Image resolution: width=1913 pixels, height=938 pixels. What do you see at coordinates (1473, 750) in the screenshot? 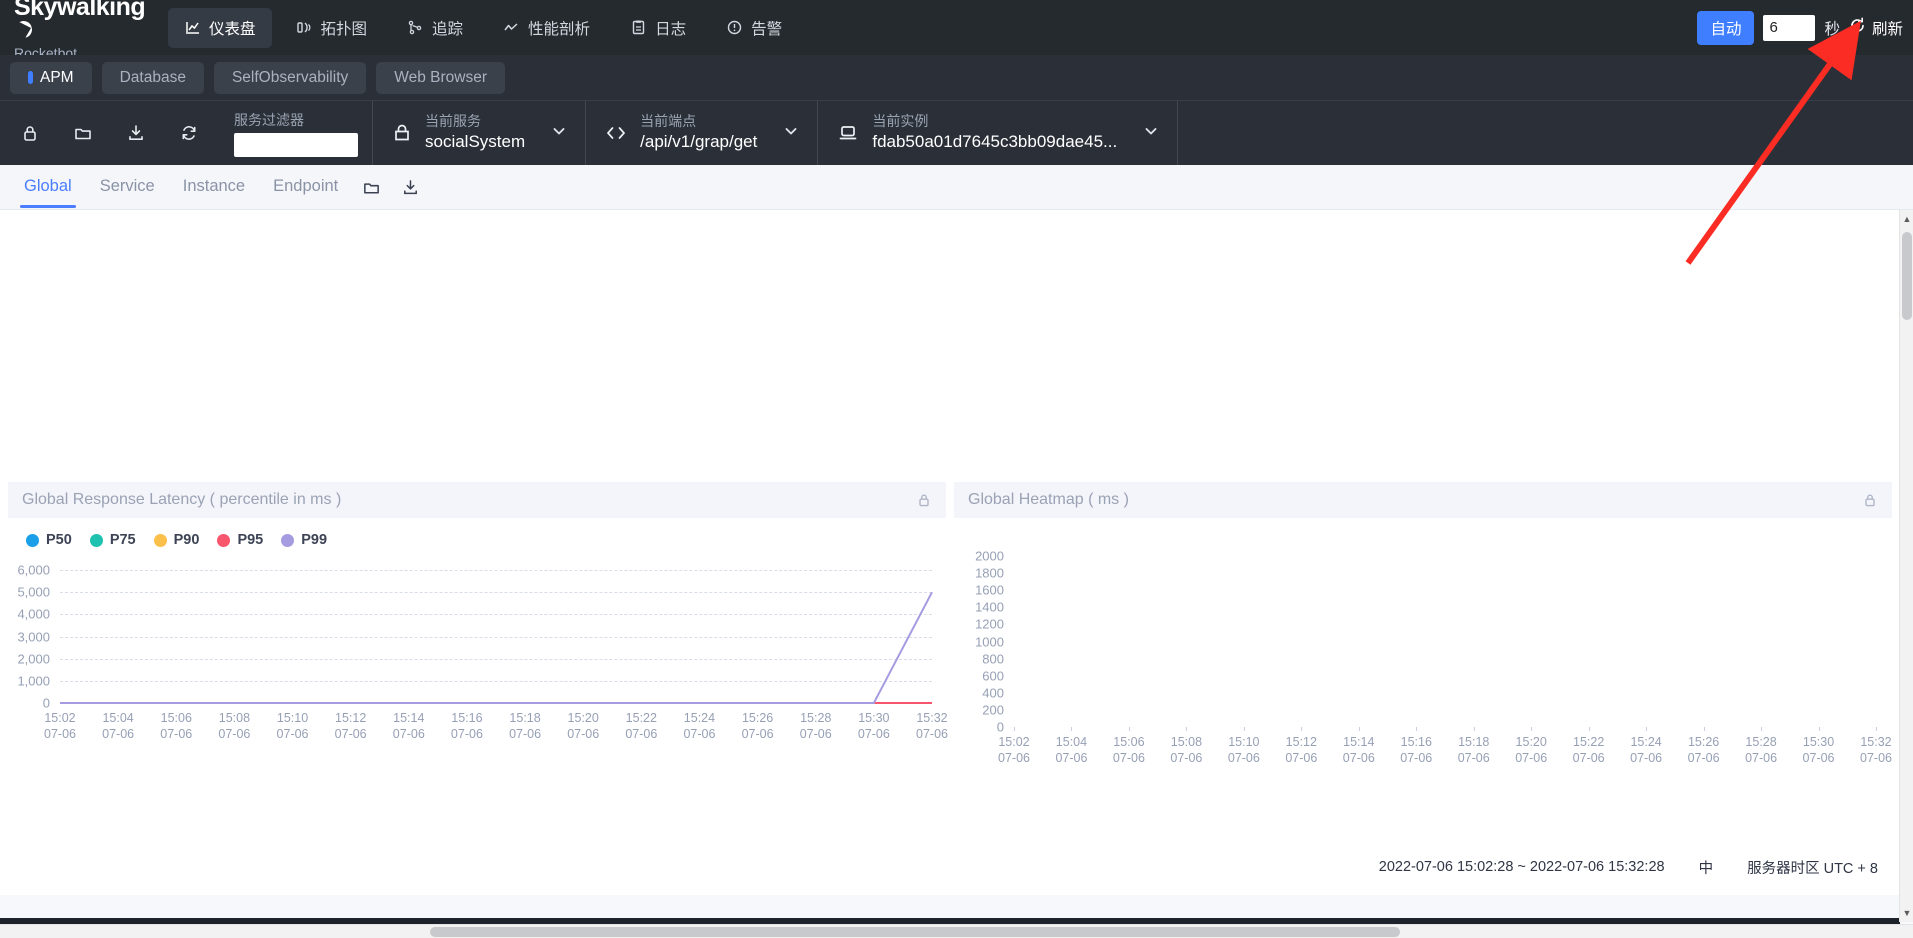
I see `x-axis-tick-label: 15:18 07-06` at bounding box center [1473, 750].